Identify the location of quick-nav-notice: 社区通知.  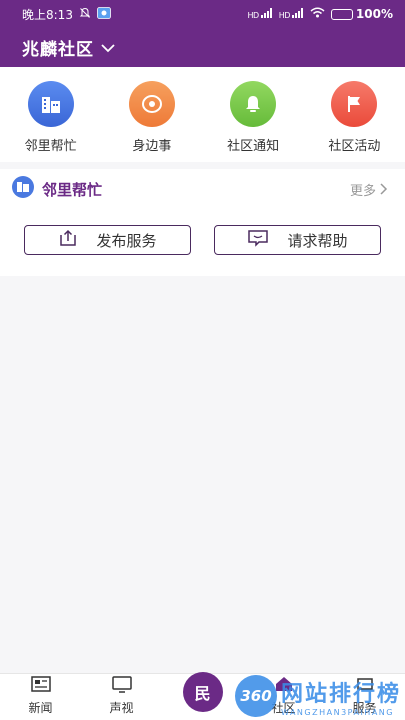
(253, 121).